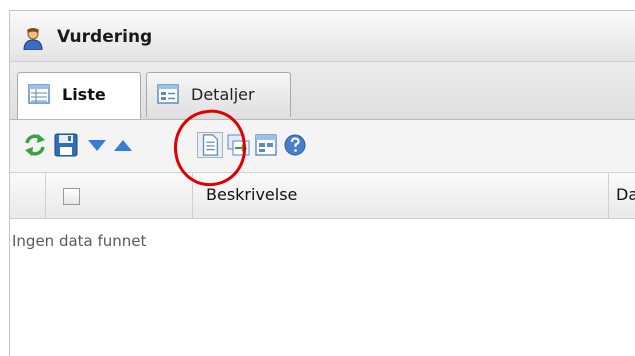 The height and width of the screenshot is (356, 635). I want to click on select-all-checkbox, so click(71, 196).